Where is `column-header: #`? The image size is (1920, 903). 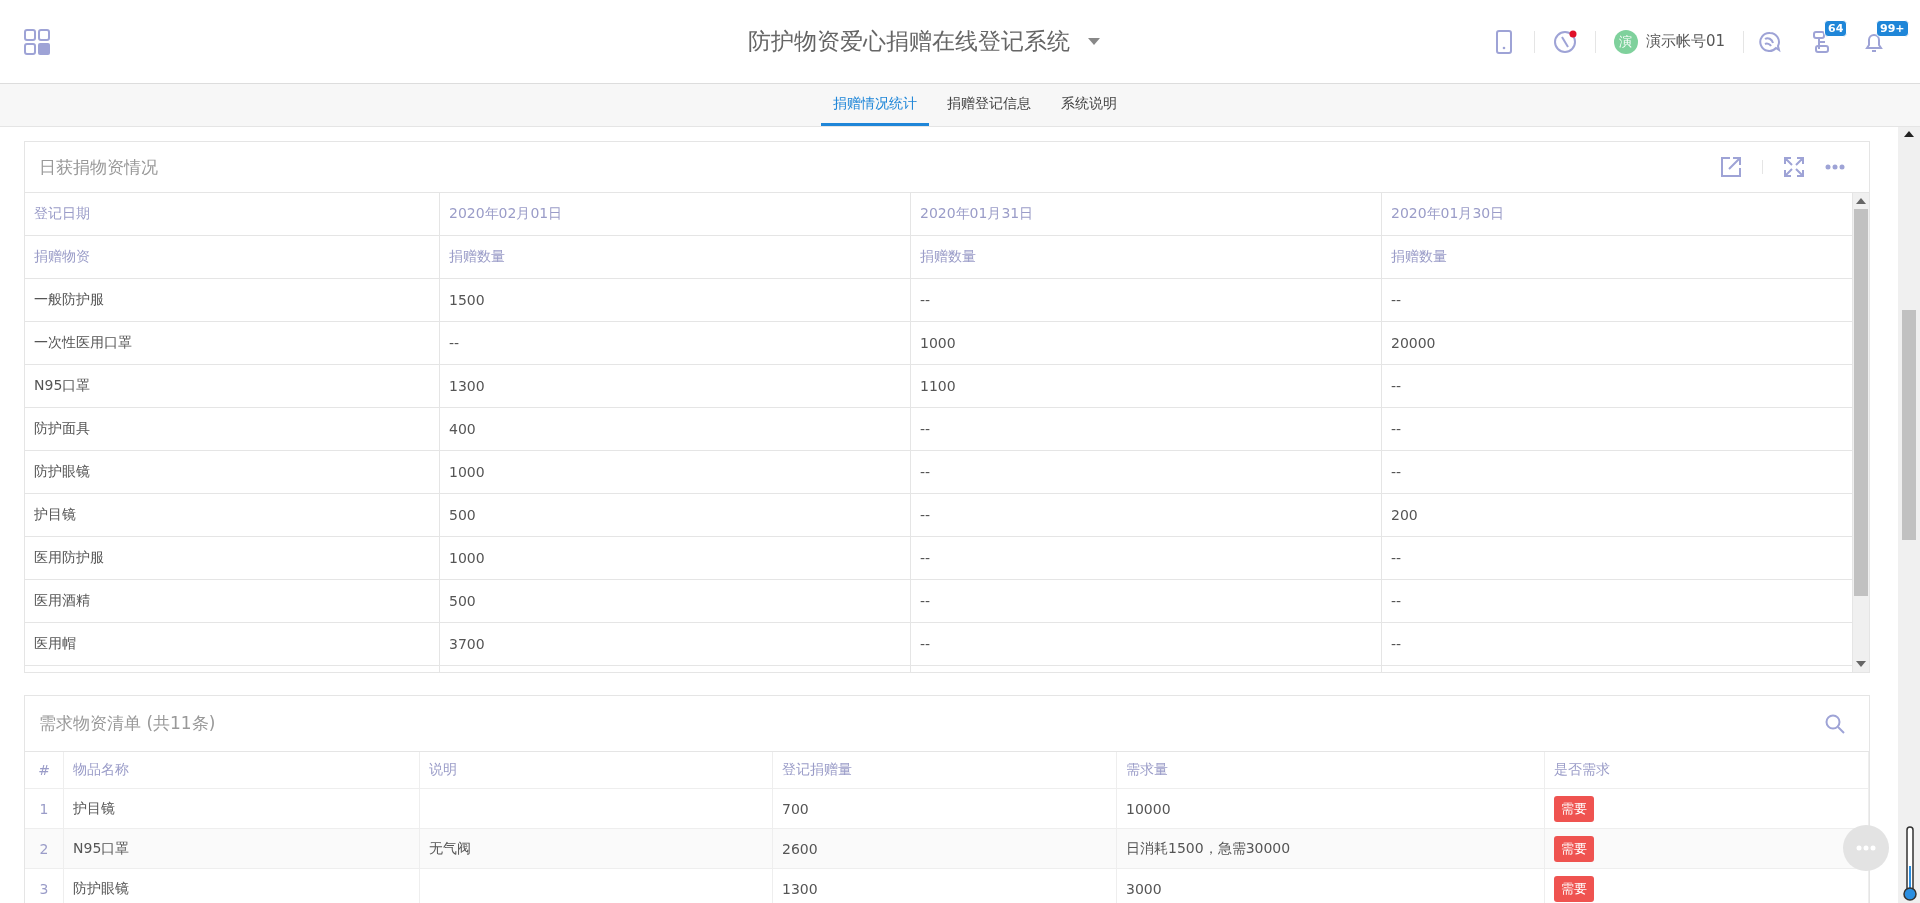 column-header: # is located at coordinates (44, 770).